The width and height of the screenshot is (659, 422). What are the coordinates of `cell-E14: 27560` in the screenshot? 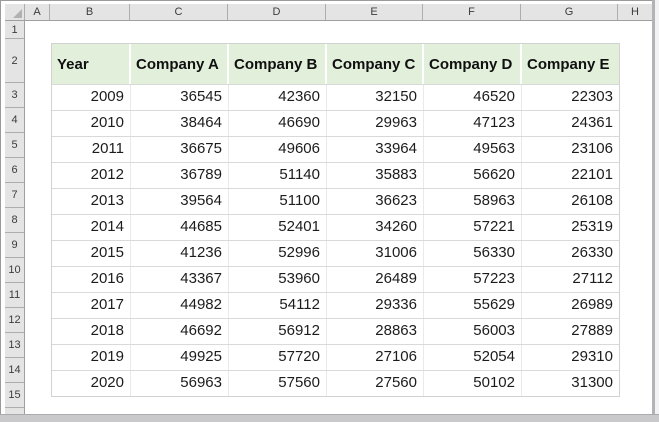 It's located at (375, 383).